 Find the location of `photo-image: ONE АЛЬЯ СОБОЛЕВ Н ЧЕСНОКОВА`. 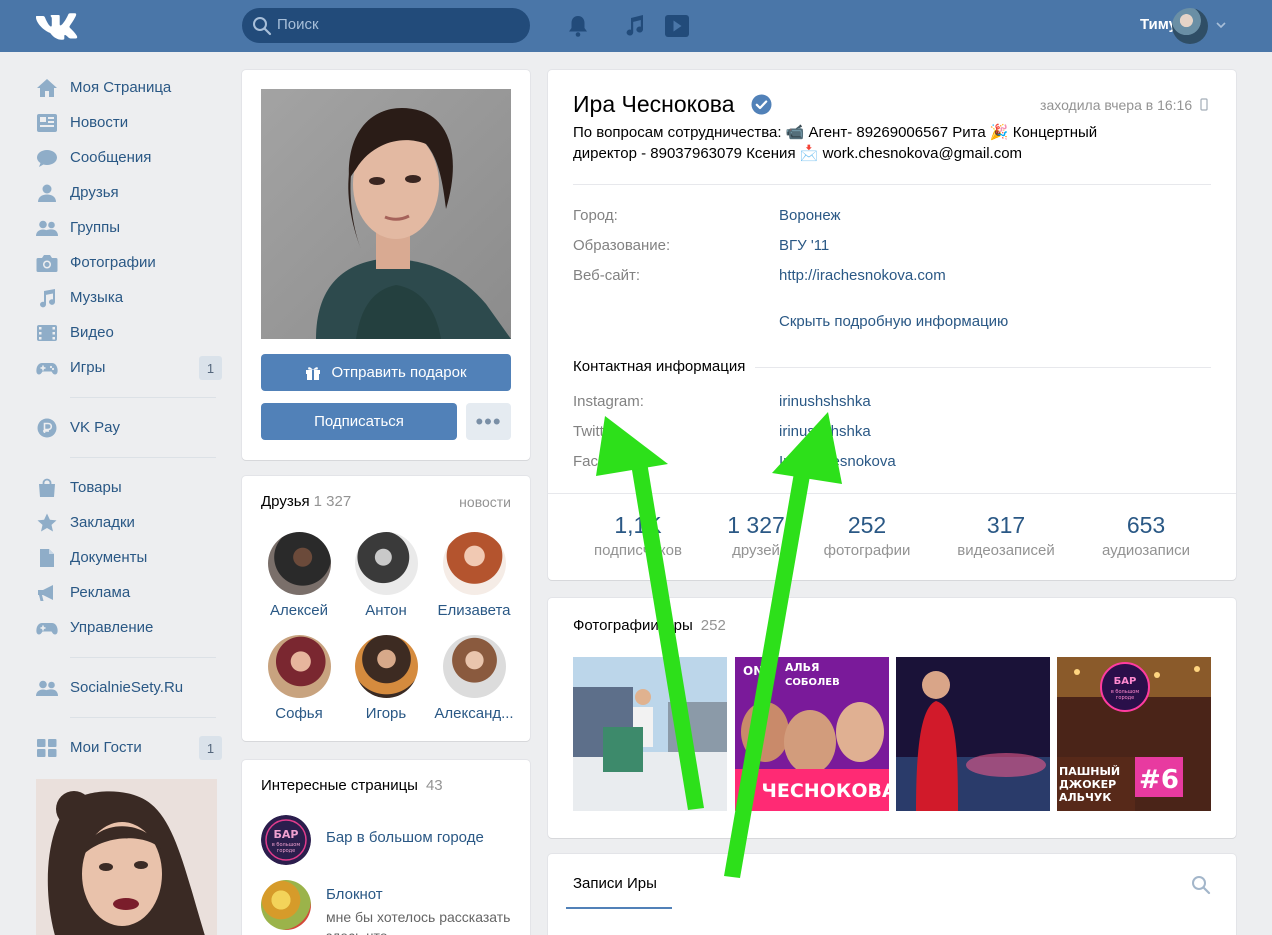

photo-image: ONE АЛЬЯ СОБОЛЕВ Н ЧЕСНОКОВА is located at coordinates (812, 734).